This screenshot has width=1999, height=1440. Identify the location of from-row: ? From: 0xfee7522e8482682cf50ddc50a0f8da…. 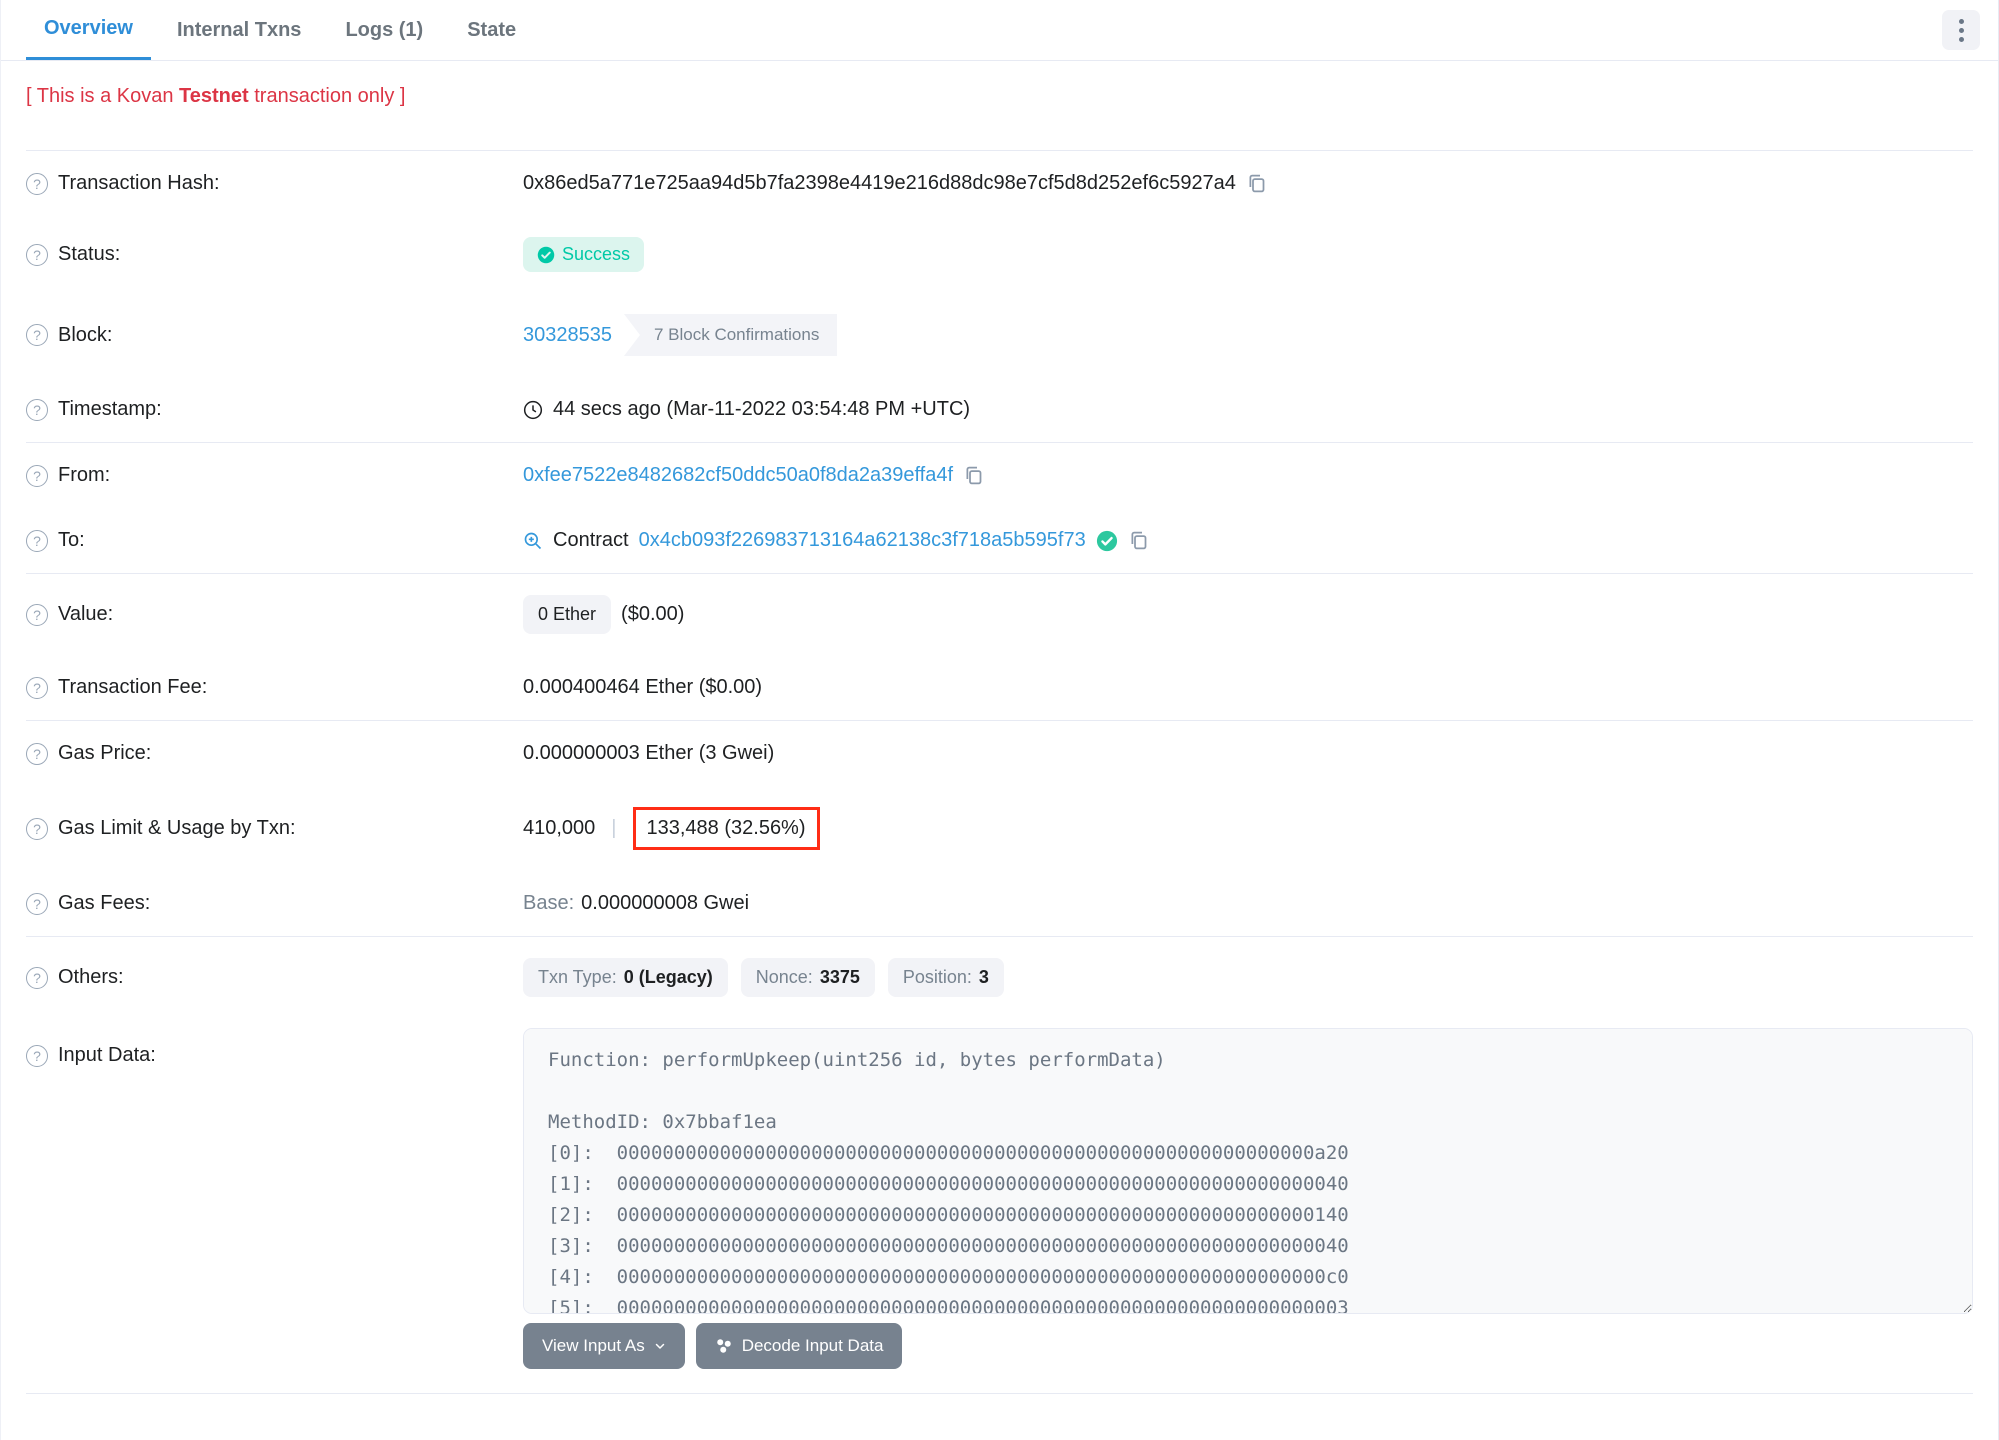
(999, 475).